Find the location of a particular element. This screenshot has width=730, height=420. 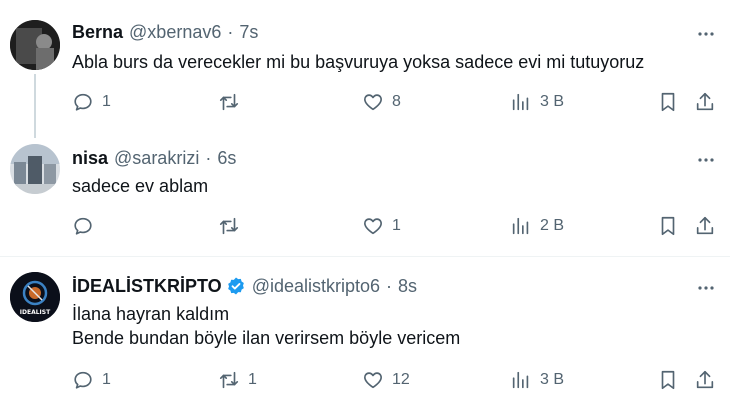

verified-badge-icon is located at coordinates (236, 286).